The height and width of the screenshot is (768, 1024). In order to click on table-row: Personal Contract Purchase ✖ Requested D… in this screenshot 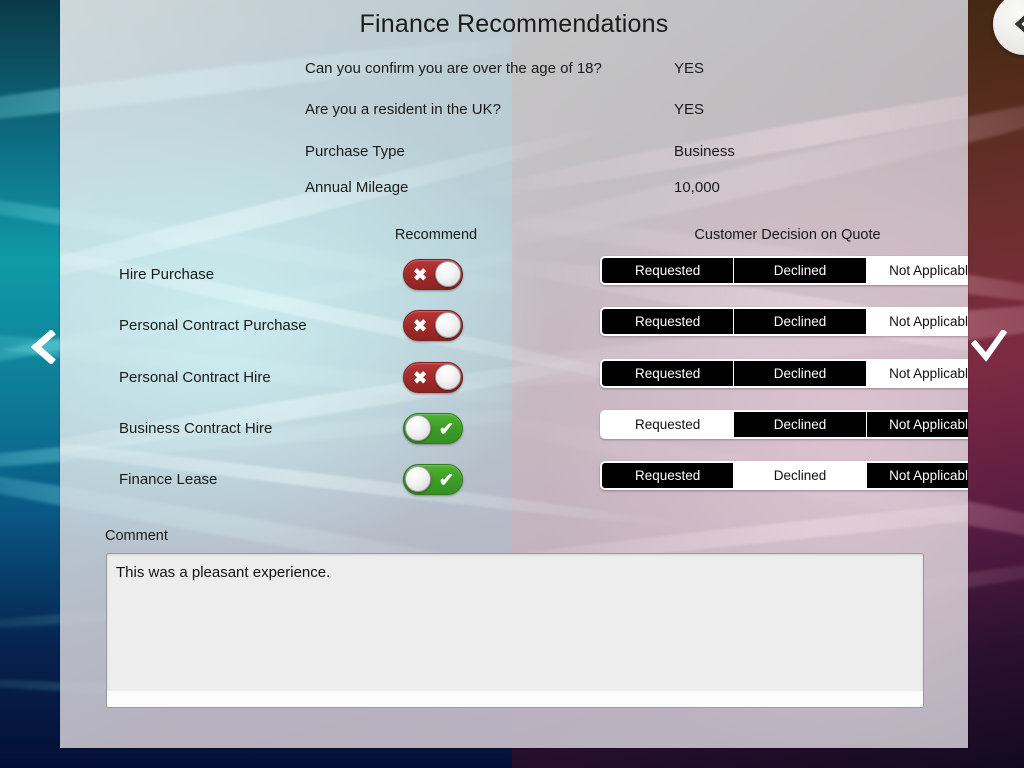, I will do `click(514, 327)`.